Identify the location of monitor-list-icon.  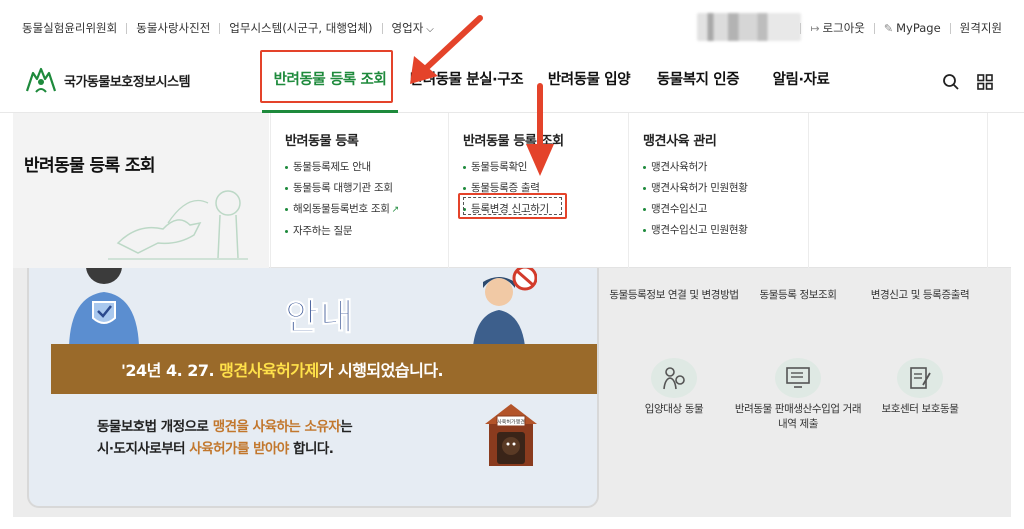
(798, 377).